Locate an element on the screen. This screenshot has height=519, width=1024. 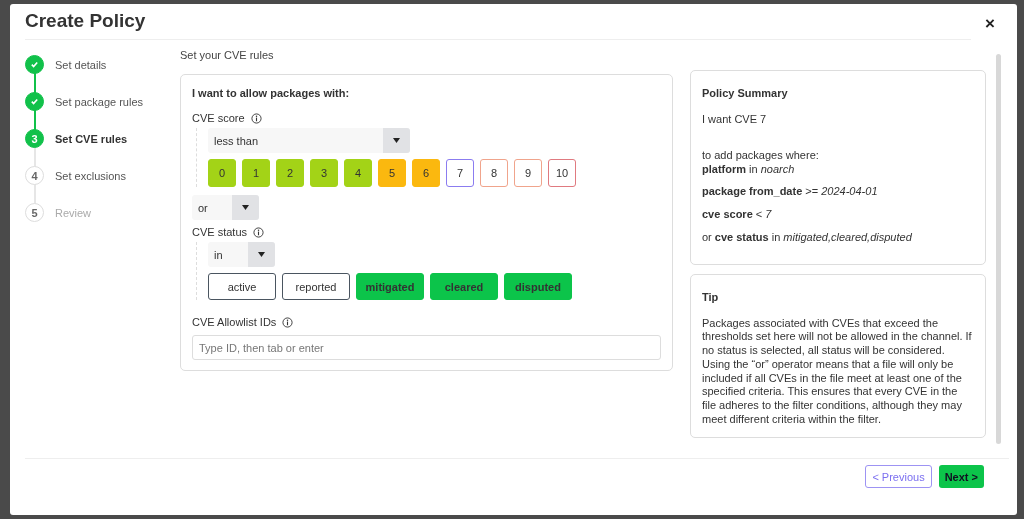
score-chip: 8 is located at coordinates (494, 173).